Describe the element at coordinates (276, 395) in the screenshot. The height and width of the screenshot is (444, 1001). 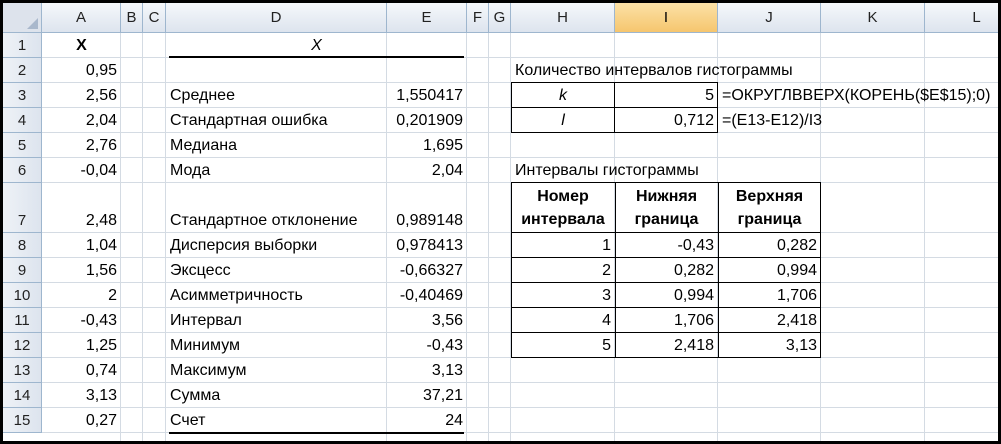
I see `stats-label: Сумма` at that location.